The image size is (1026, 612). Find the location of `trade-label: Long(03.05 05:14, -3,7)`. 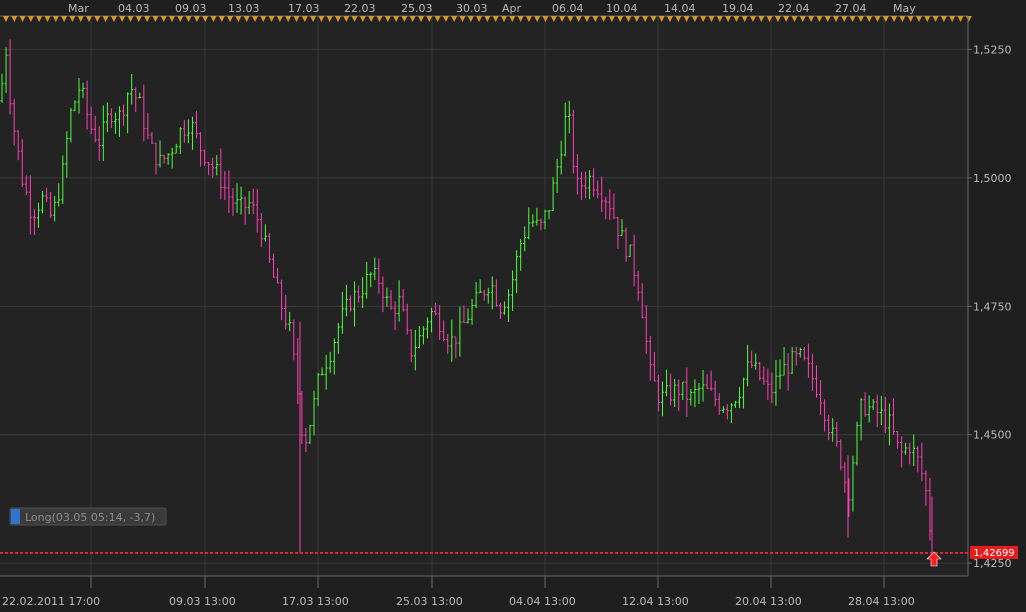

trade-label: Long(03.05 05:14, -3,7) is located at coordinates (88, 516).